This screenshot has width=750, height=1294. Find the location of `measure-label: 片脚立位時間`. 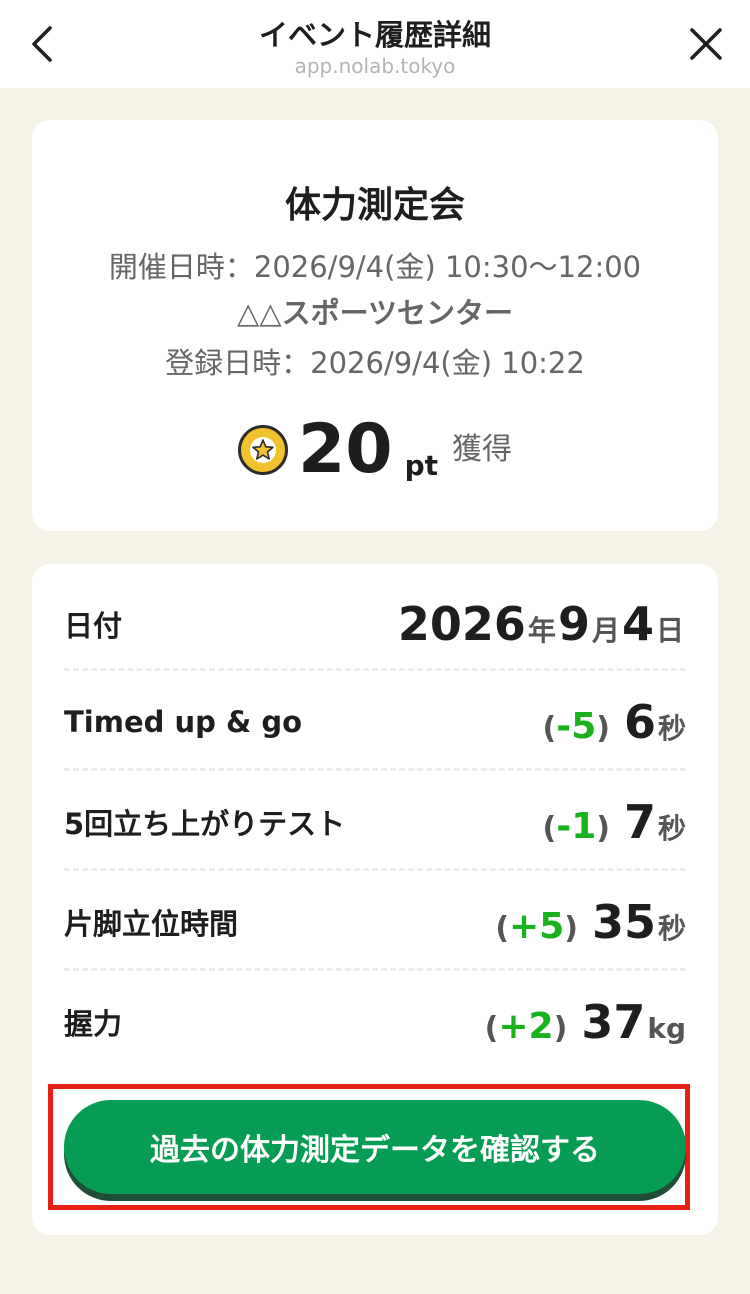

measure-label: 片脚立位時間 is located at coordinates (151, 924).